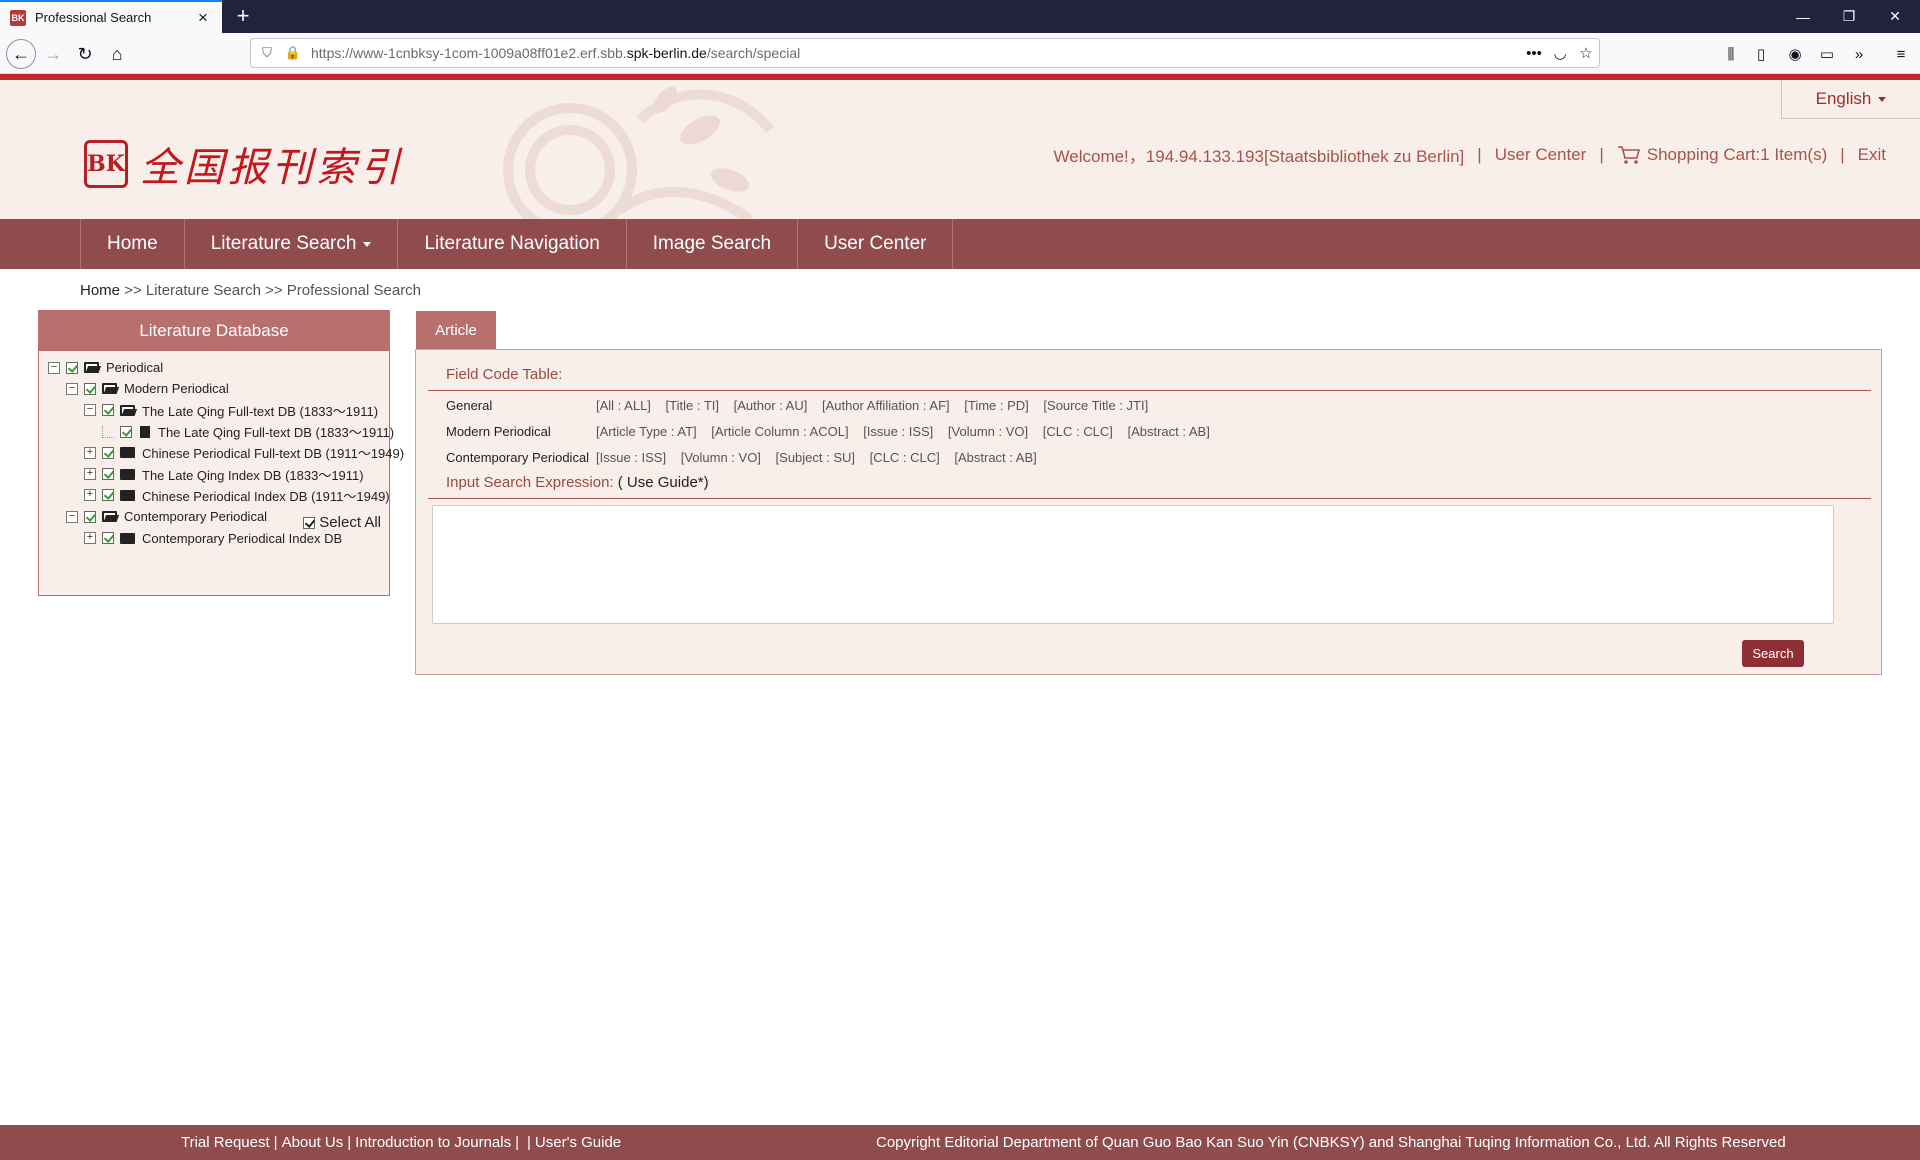 The height and width of the screenshot is (1160, 1920). Describe the element at coordinates (876, 244) in the screenshot. I see `menu-item-user-center: User Center` at that location.